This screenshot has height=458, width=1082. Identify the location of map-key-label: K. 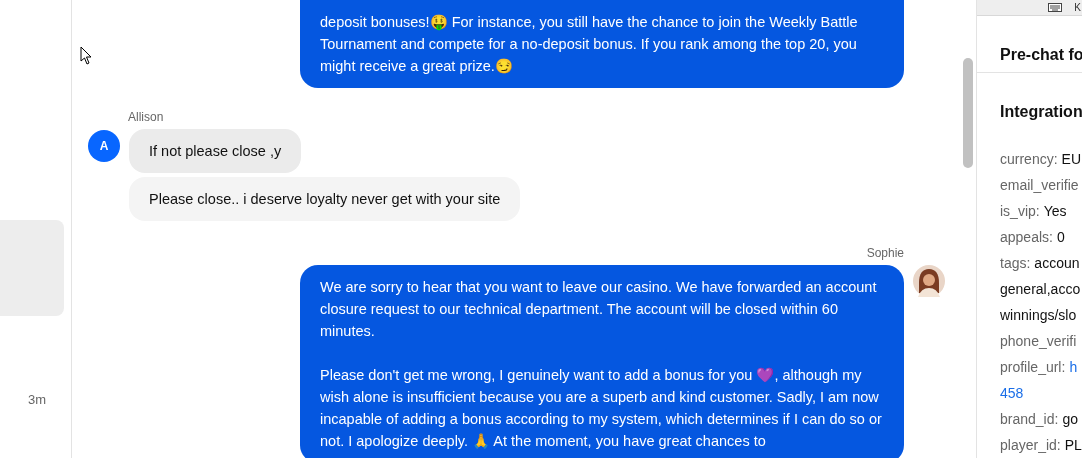
(1077, 8).